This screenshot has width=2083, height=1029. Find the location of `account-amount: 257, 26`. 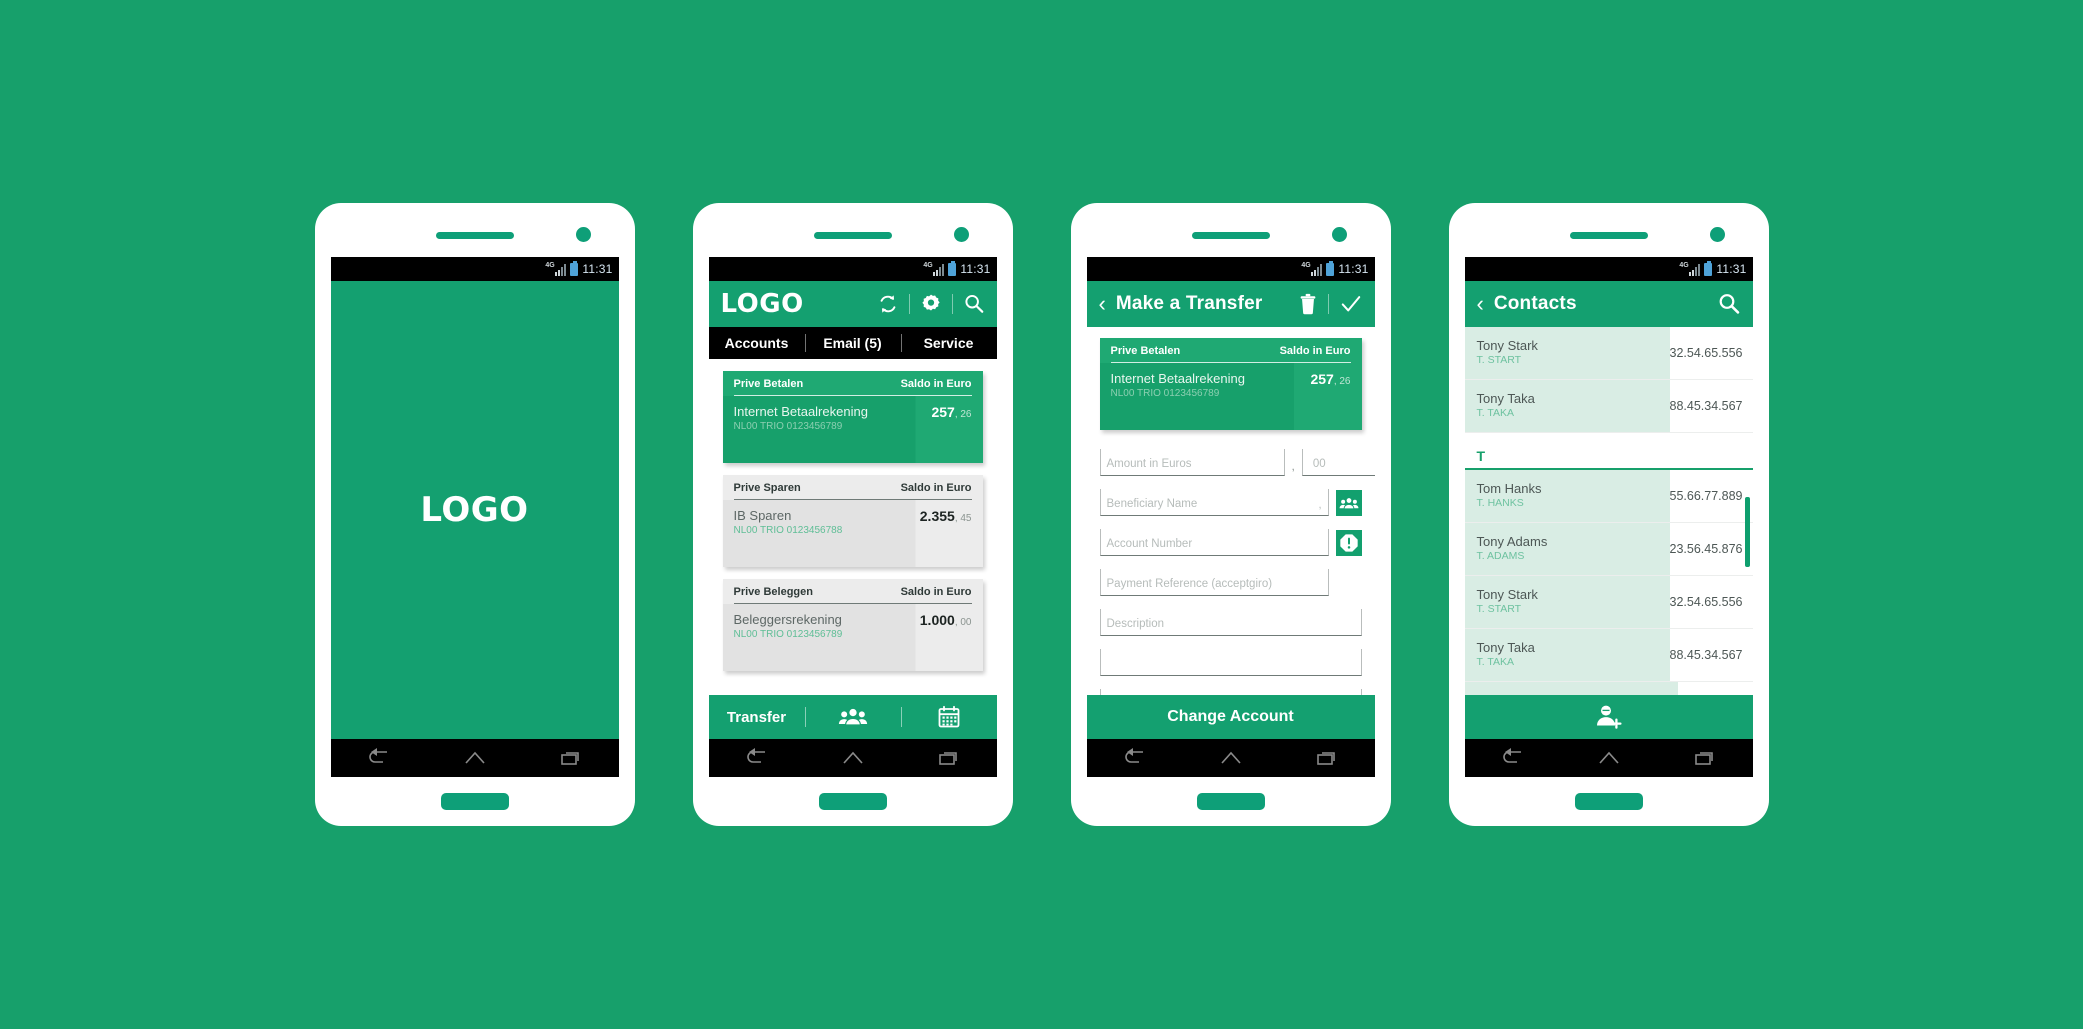

account-amount: 257, 26 is located at coordinates (951, 412).